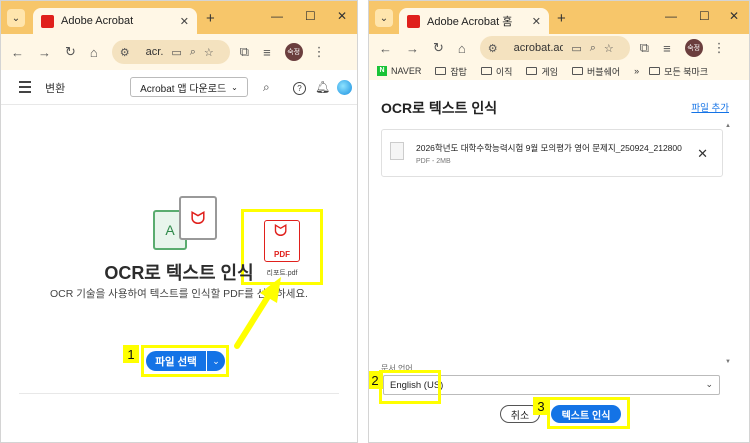  I want to click on bookmark-folder: 이직, so click(496, 71).